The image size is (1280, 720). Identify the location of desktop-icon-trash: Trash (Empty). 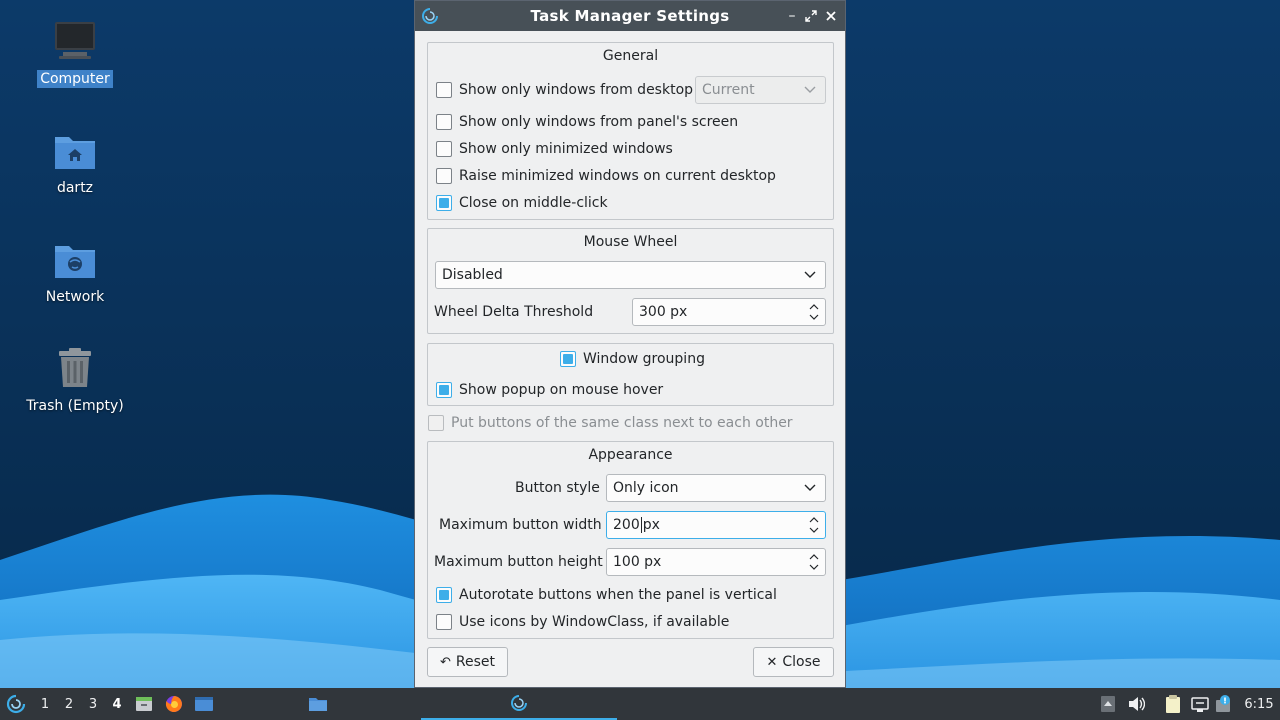
(75, 380).